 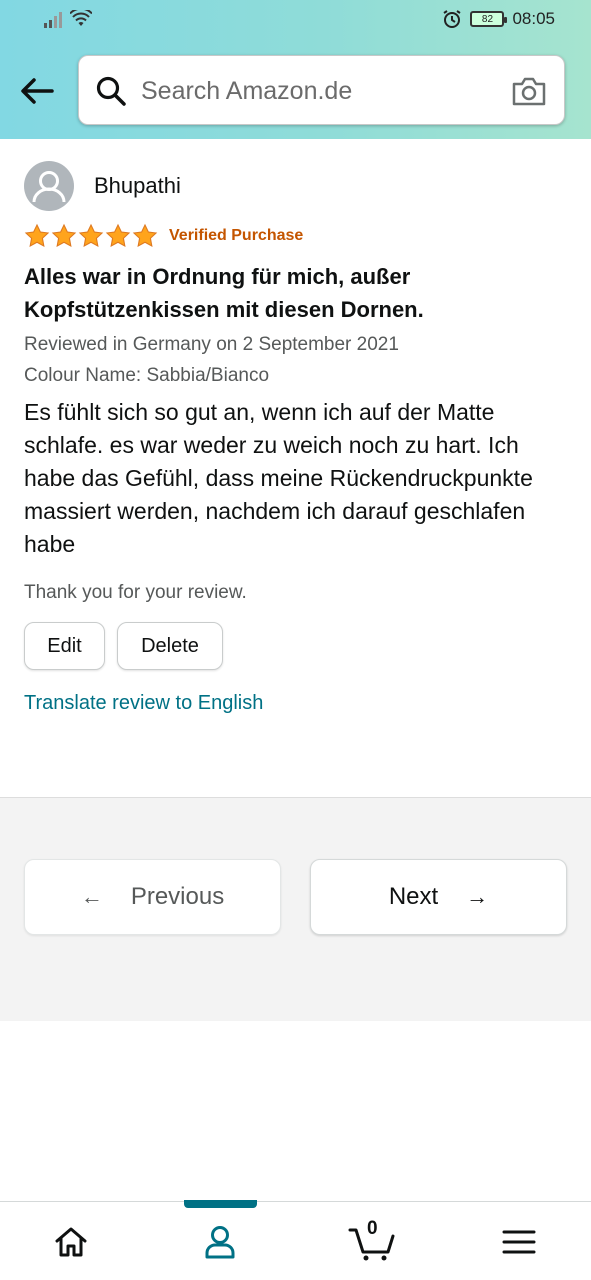 I want to click on reviewer-row: Bhupathi, so click(x=296, y=186).